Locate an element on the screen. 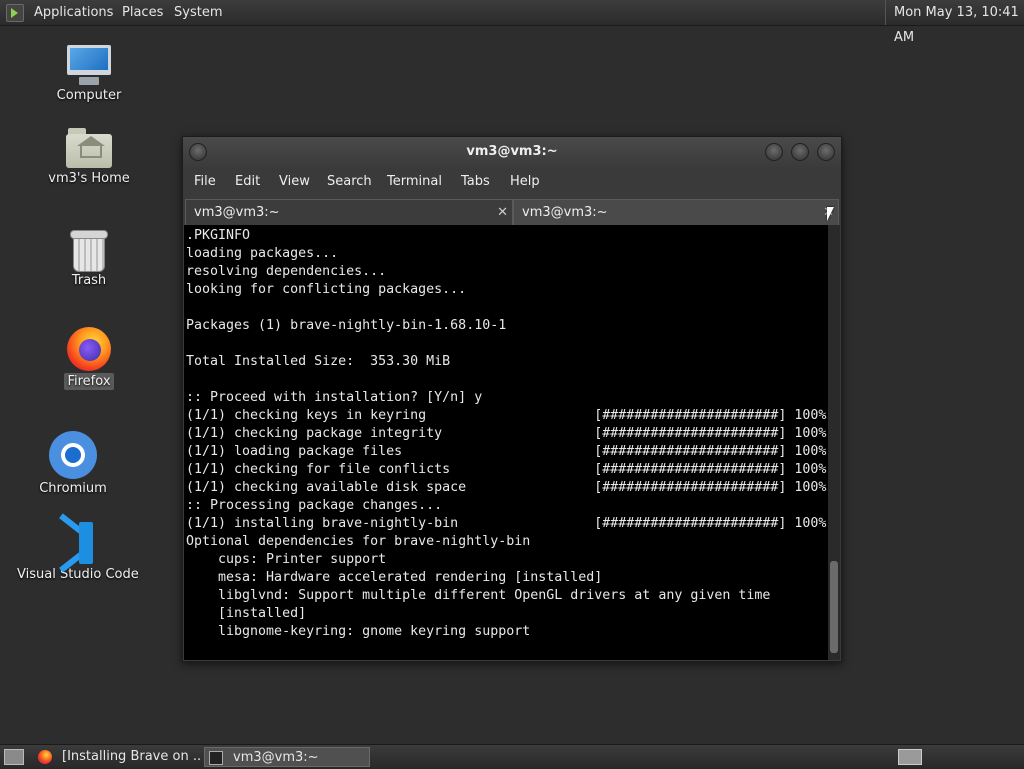  window-title: vm3@vm3:~ is located at coordinates (512, 151).